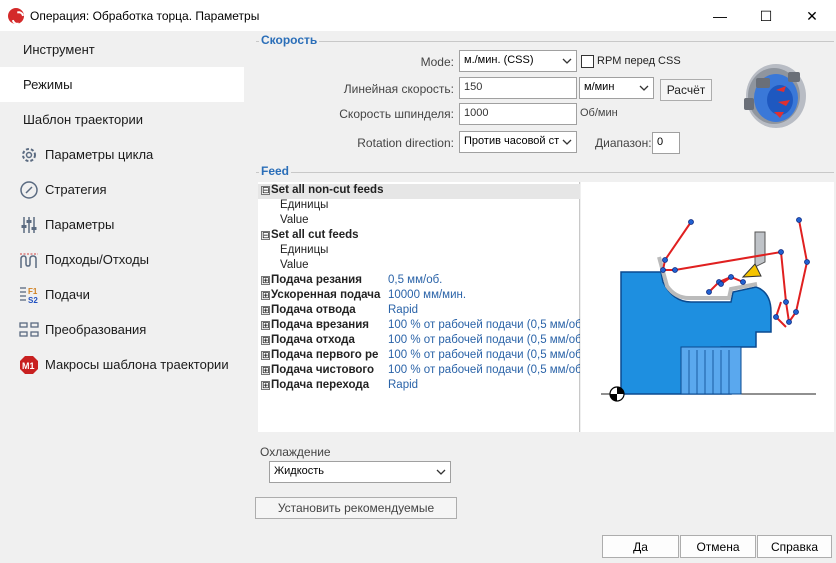 This screenshot has width=836, height=563. What do you see at coordinates (122, 259) in the screenshot?
I see `sidebar-item-approach-retract: Подходы/Отходы` at bounding box center [122, 259].